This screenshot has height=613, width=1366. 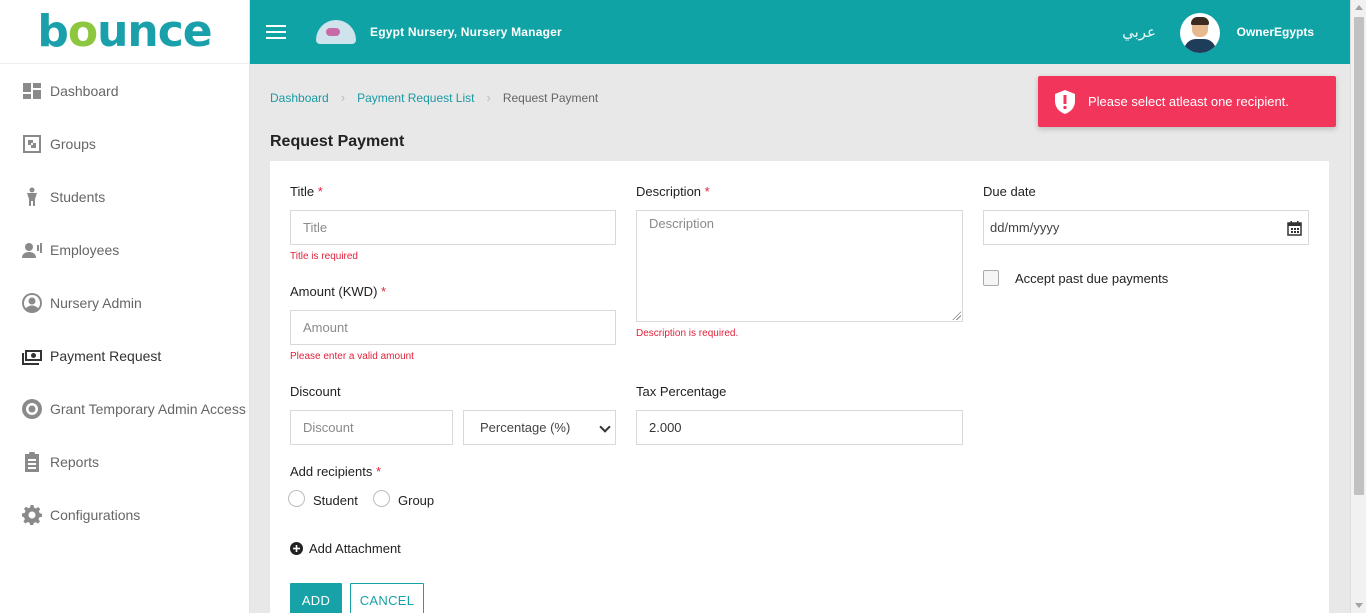 I want to click on sidebar-item-nursery-admin: Nursery Admin, so click(x=124, y=302).